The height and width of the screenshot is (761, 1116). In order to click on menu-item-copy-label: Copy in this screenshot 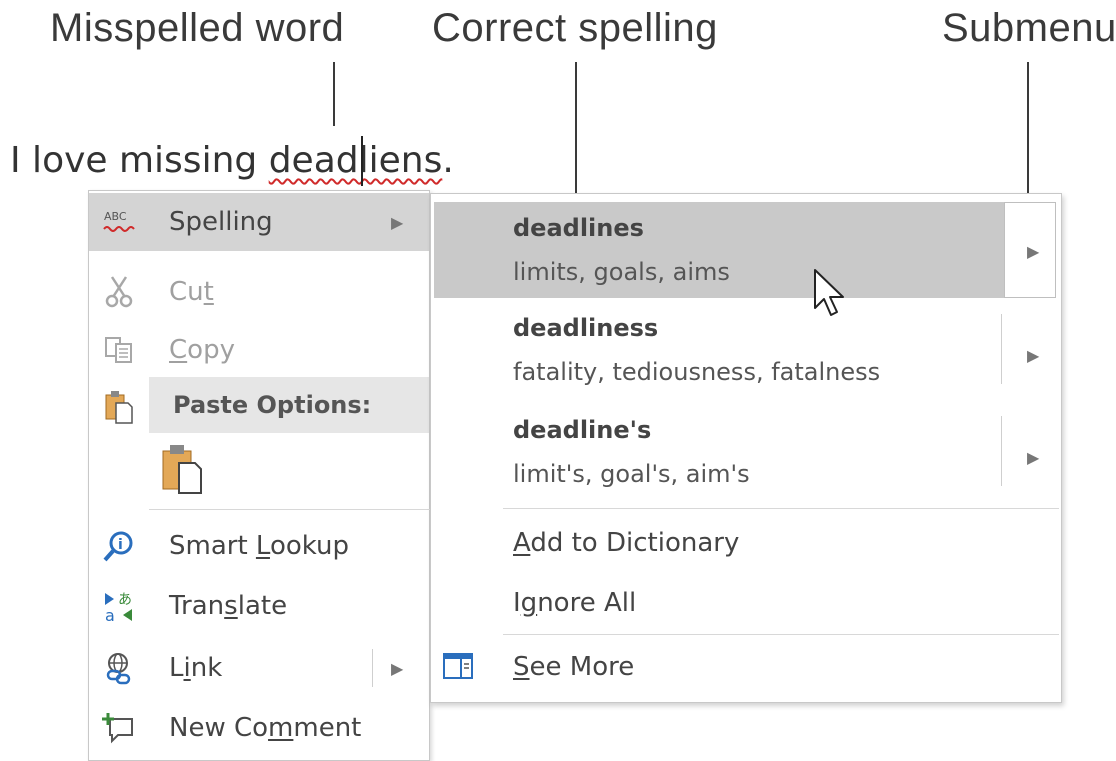, I will do `click(202, 350)`.